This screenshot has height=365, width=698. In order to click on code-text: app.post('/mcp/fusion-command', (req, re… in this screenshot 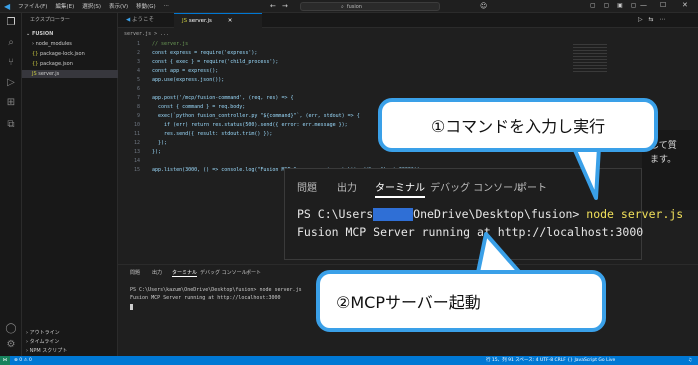, I will do `click(223, 98)`.